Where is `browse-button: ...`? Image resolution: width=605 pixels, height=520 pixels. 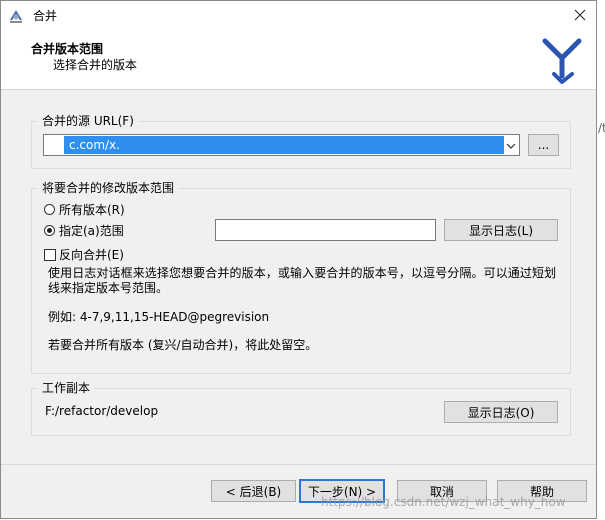 browse-button: ... is located at coordinates (543, 145).